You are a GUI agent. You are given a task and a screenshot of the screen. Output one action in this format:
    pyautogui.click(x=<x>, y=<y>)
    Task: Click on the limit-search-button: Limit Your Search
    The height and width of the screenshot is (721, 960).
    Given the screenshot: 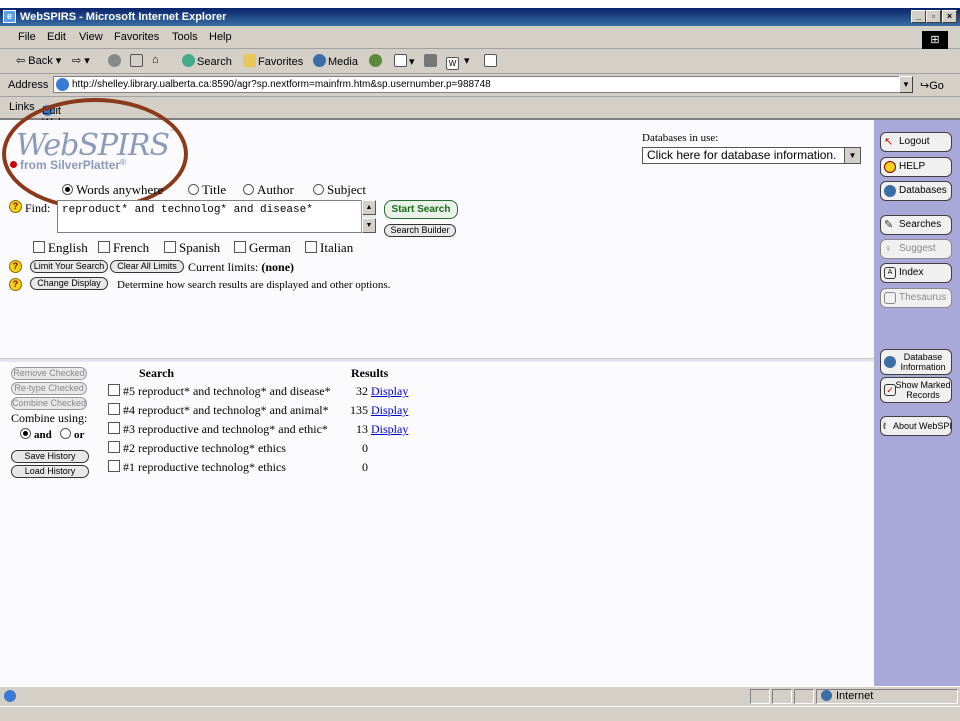 What is the action you would take?
    pyautogui.click(x=69, y=266)
    